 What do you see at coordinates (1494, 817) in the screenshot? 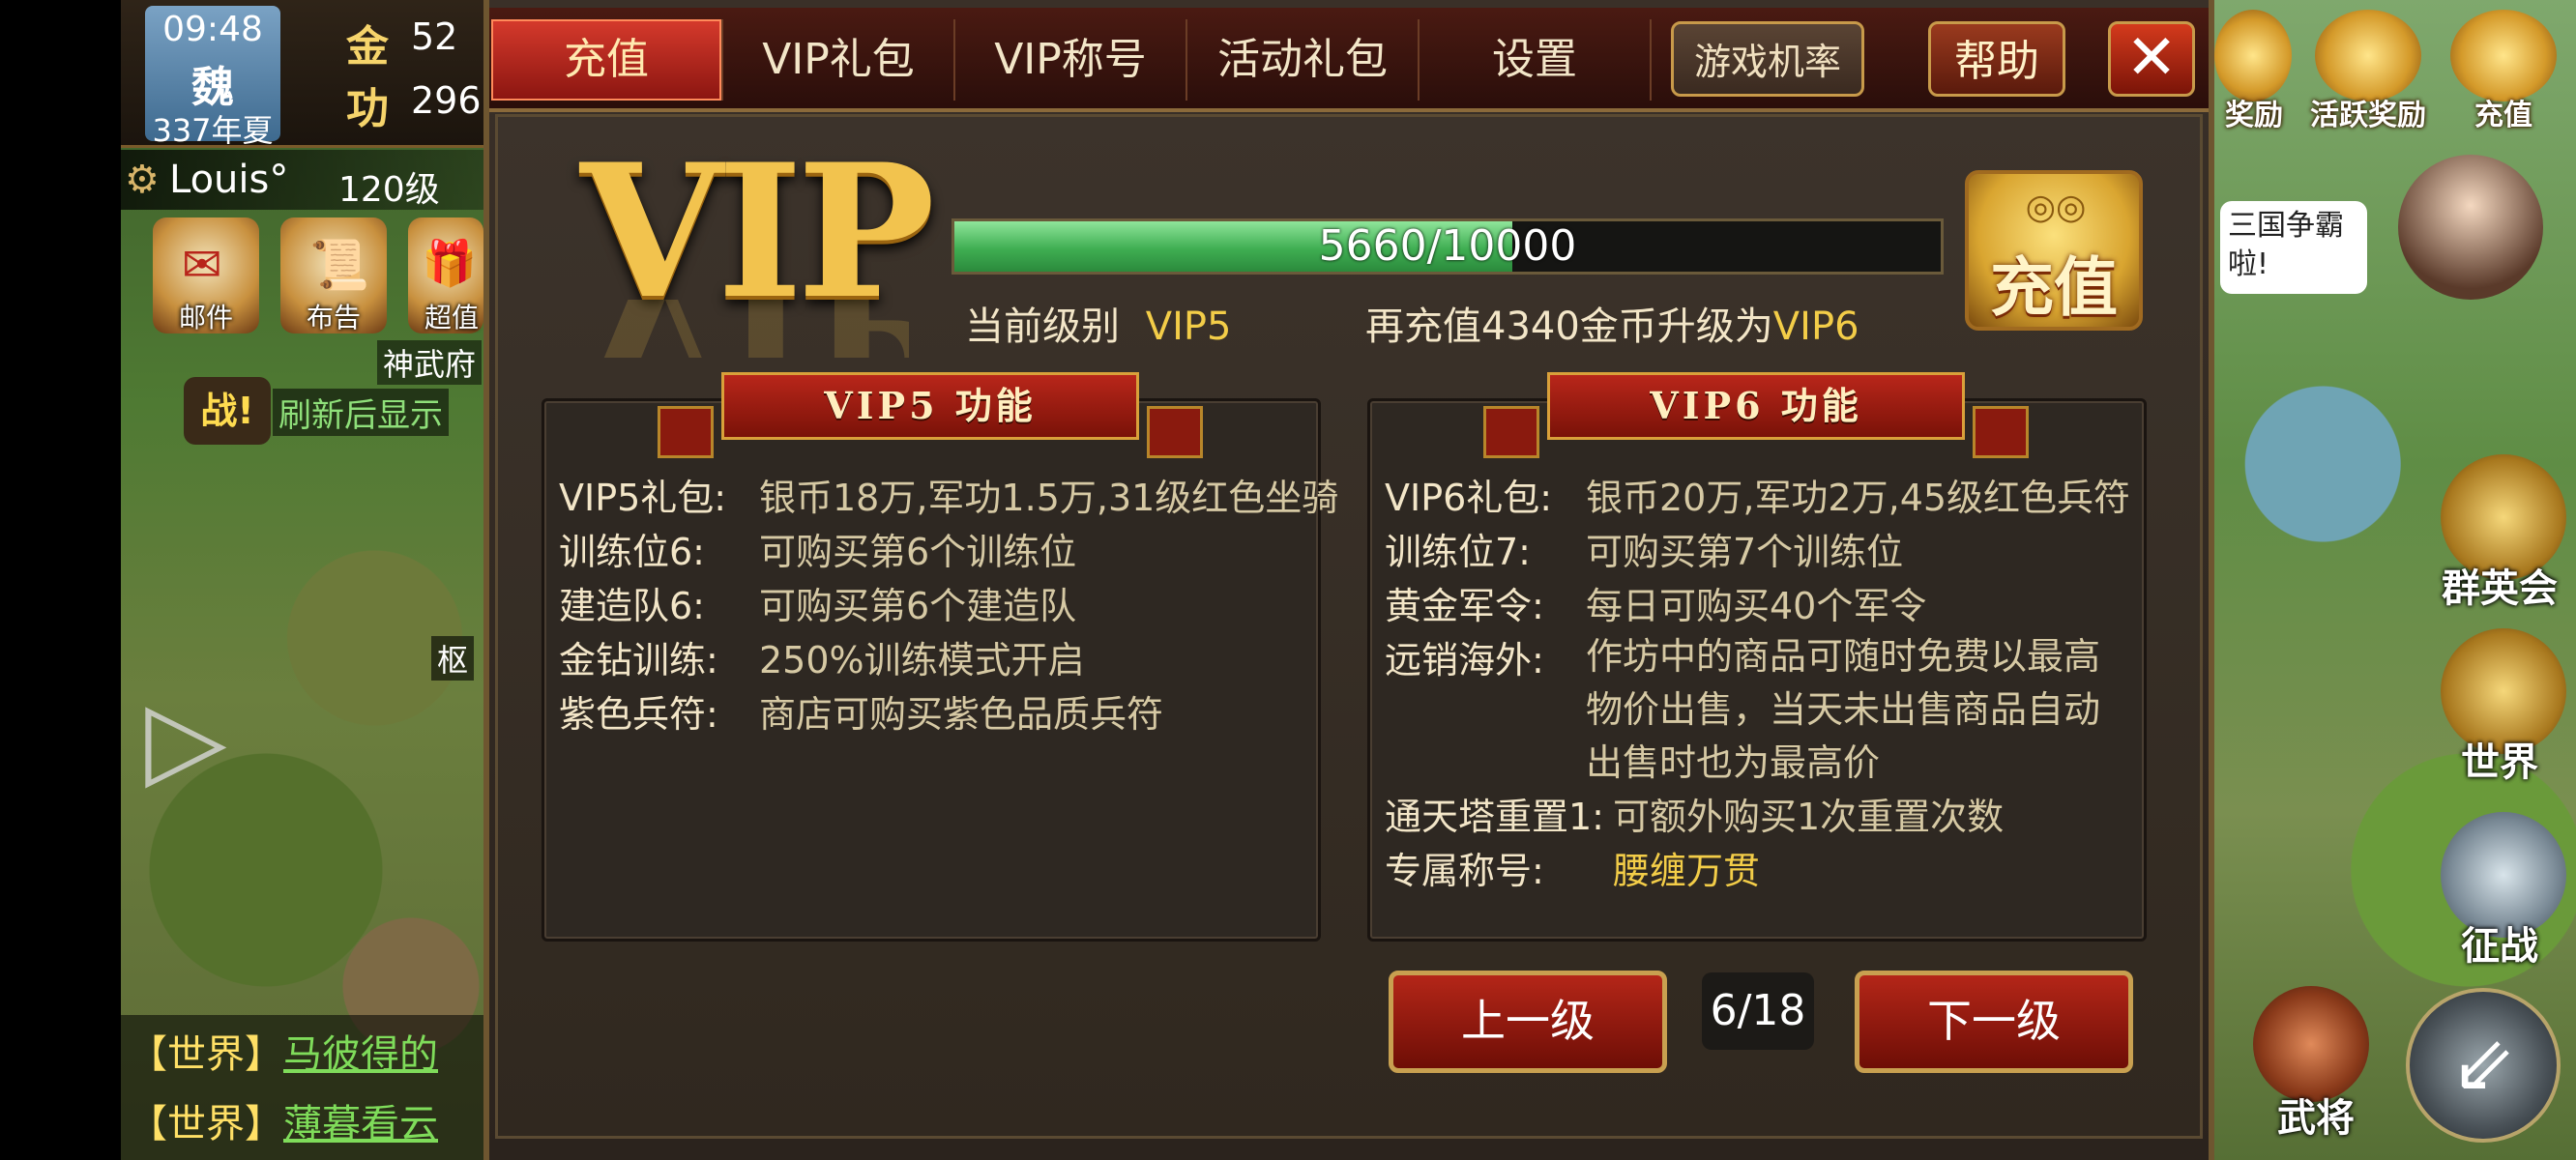
I see `feature-label: 通天塔重置1:` at bounding box center [1494, 817].